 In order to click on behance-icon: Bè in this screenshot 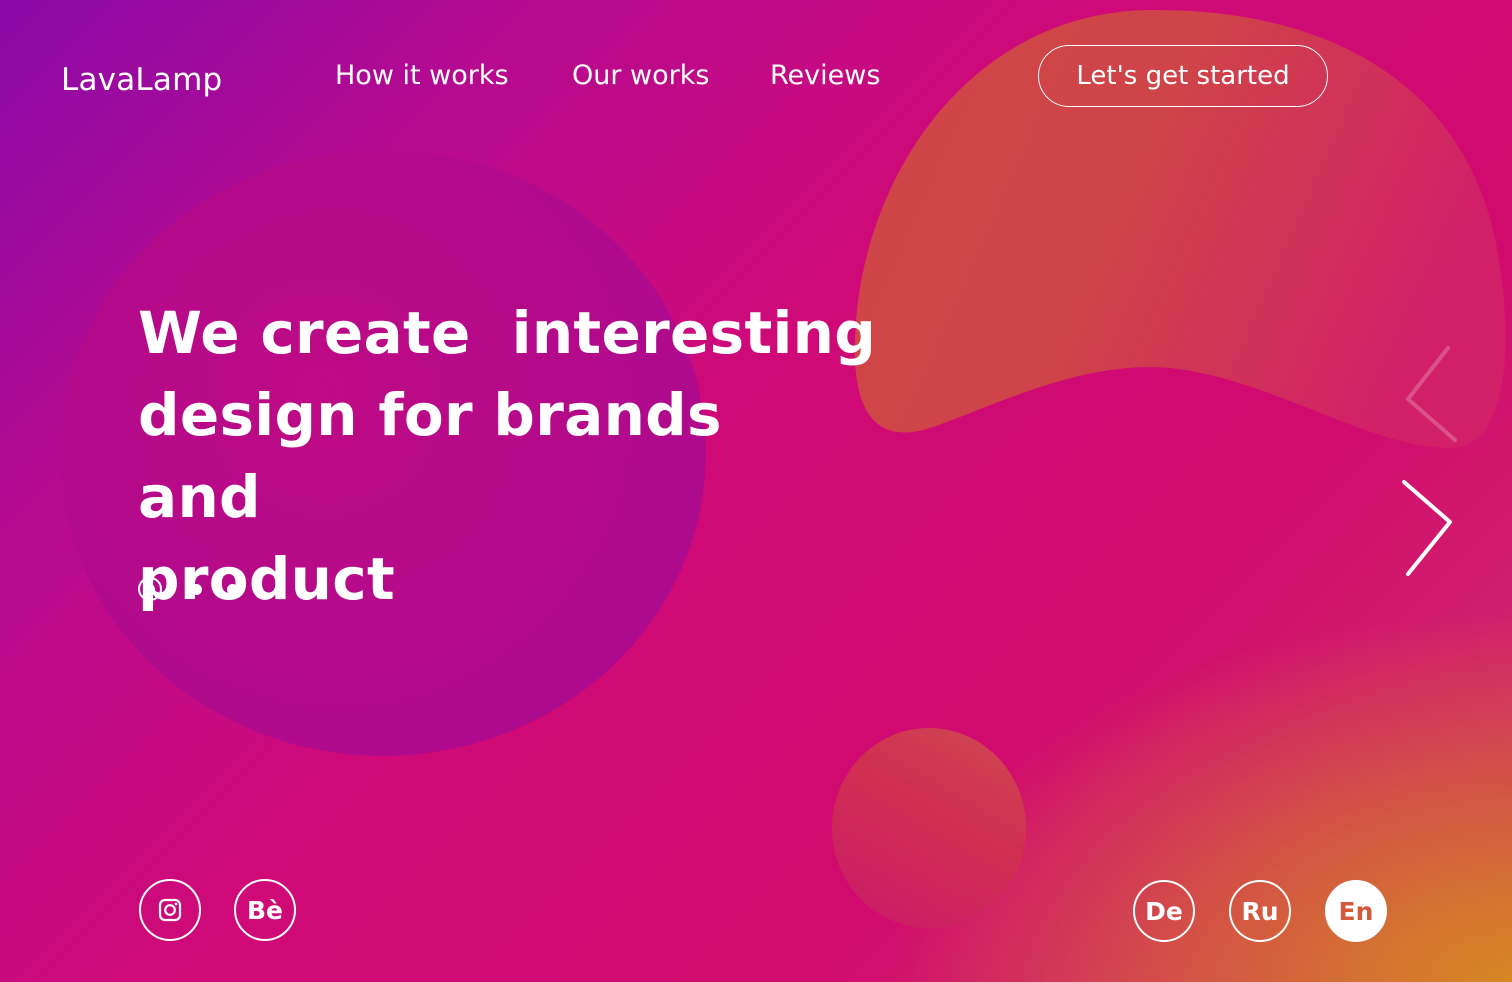, I will do `click(264, 910)`.